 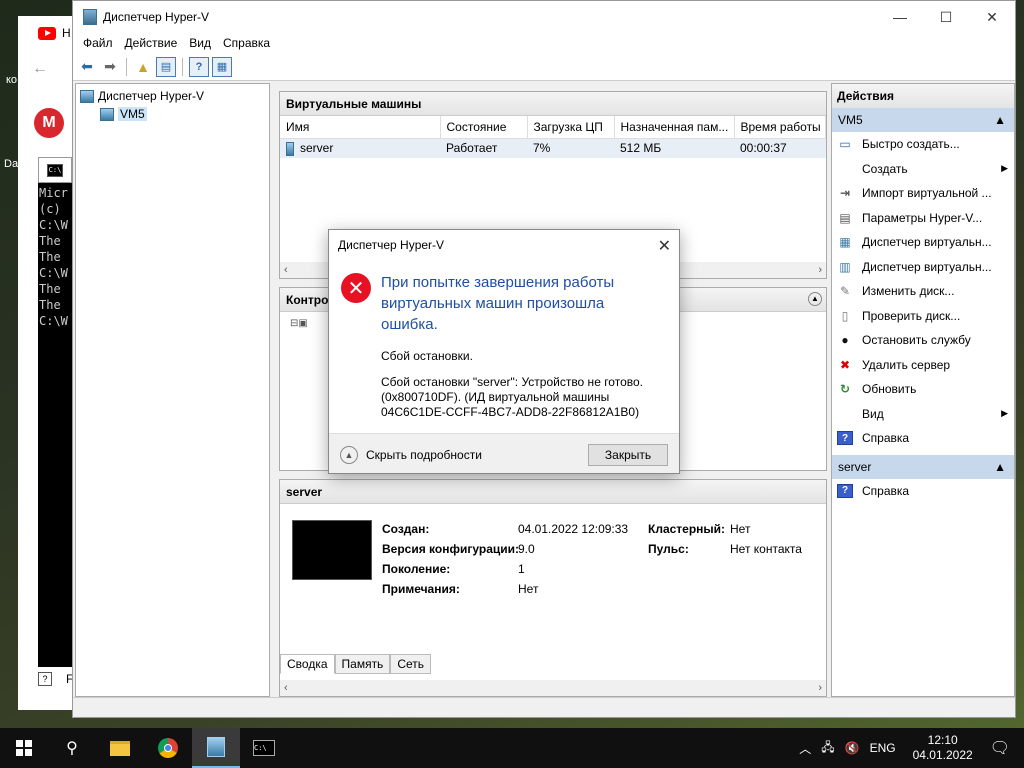 What do you see at coordinates (521, 569) in the screenshot?
I see `generation-value: 1` at bounding box center [521, 569].